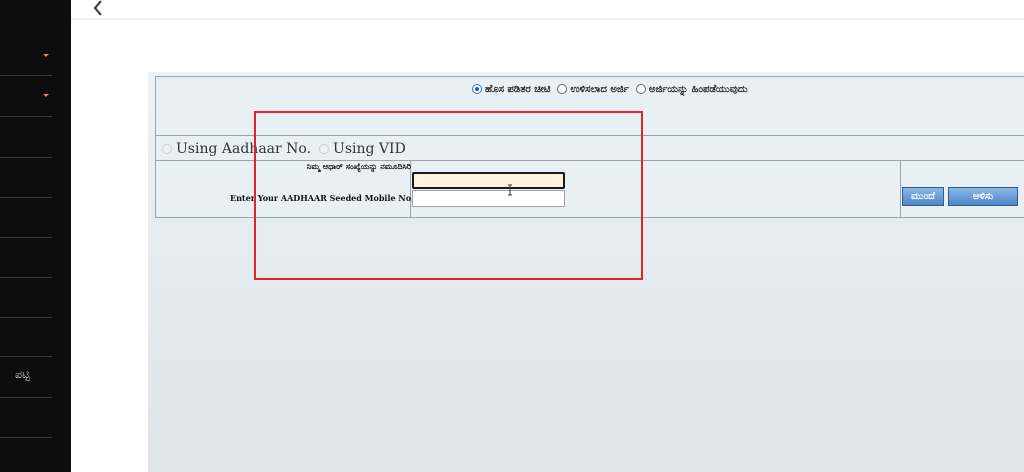 This screenshot has width=1024, height=472. I want to click on option-label: ಹೊಸ ಪಡಿತರ ಚೀಟಿ, so click(518, 89).